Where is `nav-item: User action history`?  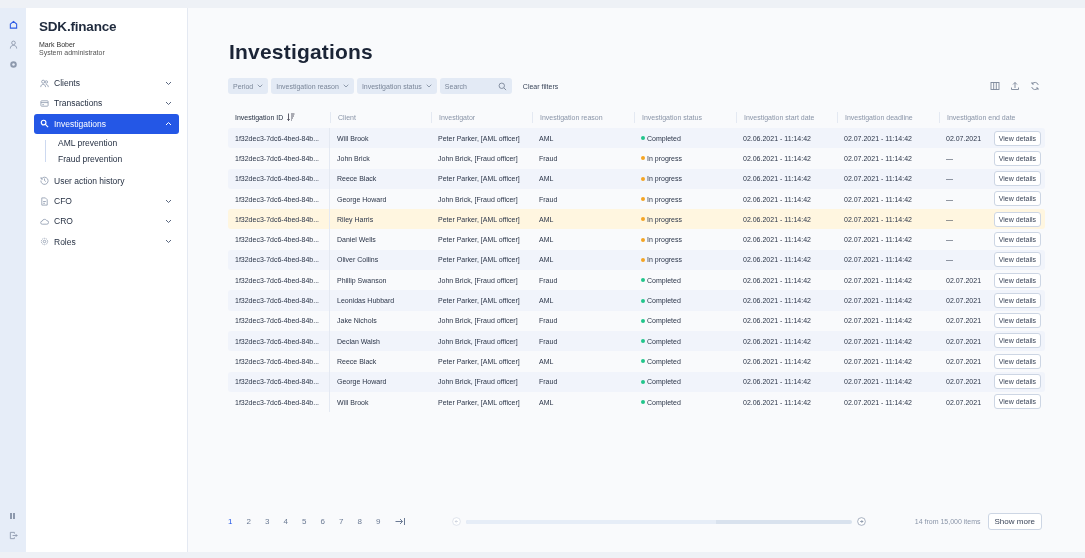
nav-item: User action history is located at coordinates (106, 180).